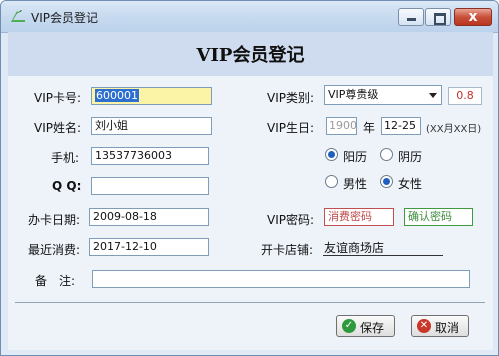 The image size is (499, 356). I want to click on phone-label: 手机:, so click(65, 158).